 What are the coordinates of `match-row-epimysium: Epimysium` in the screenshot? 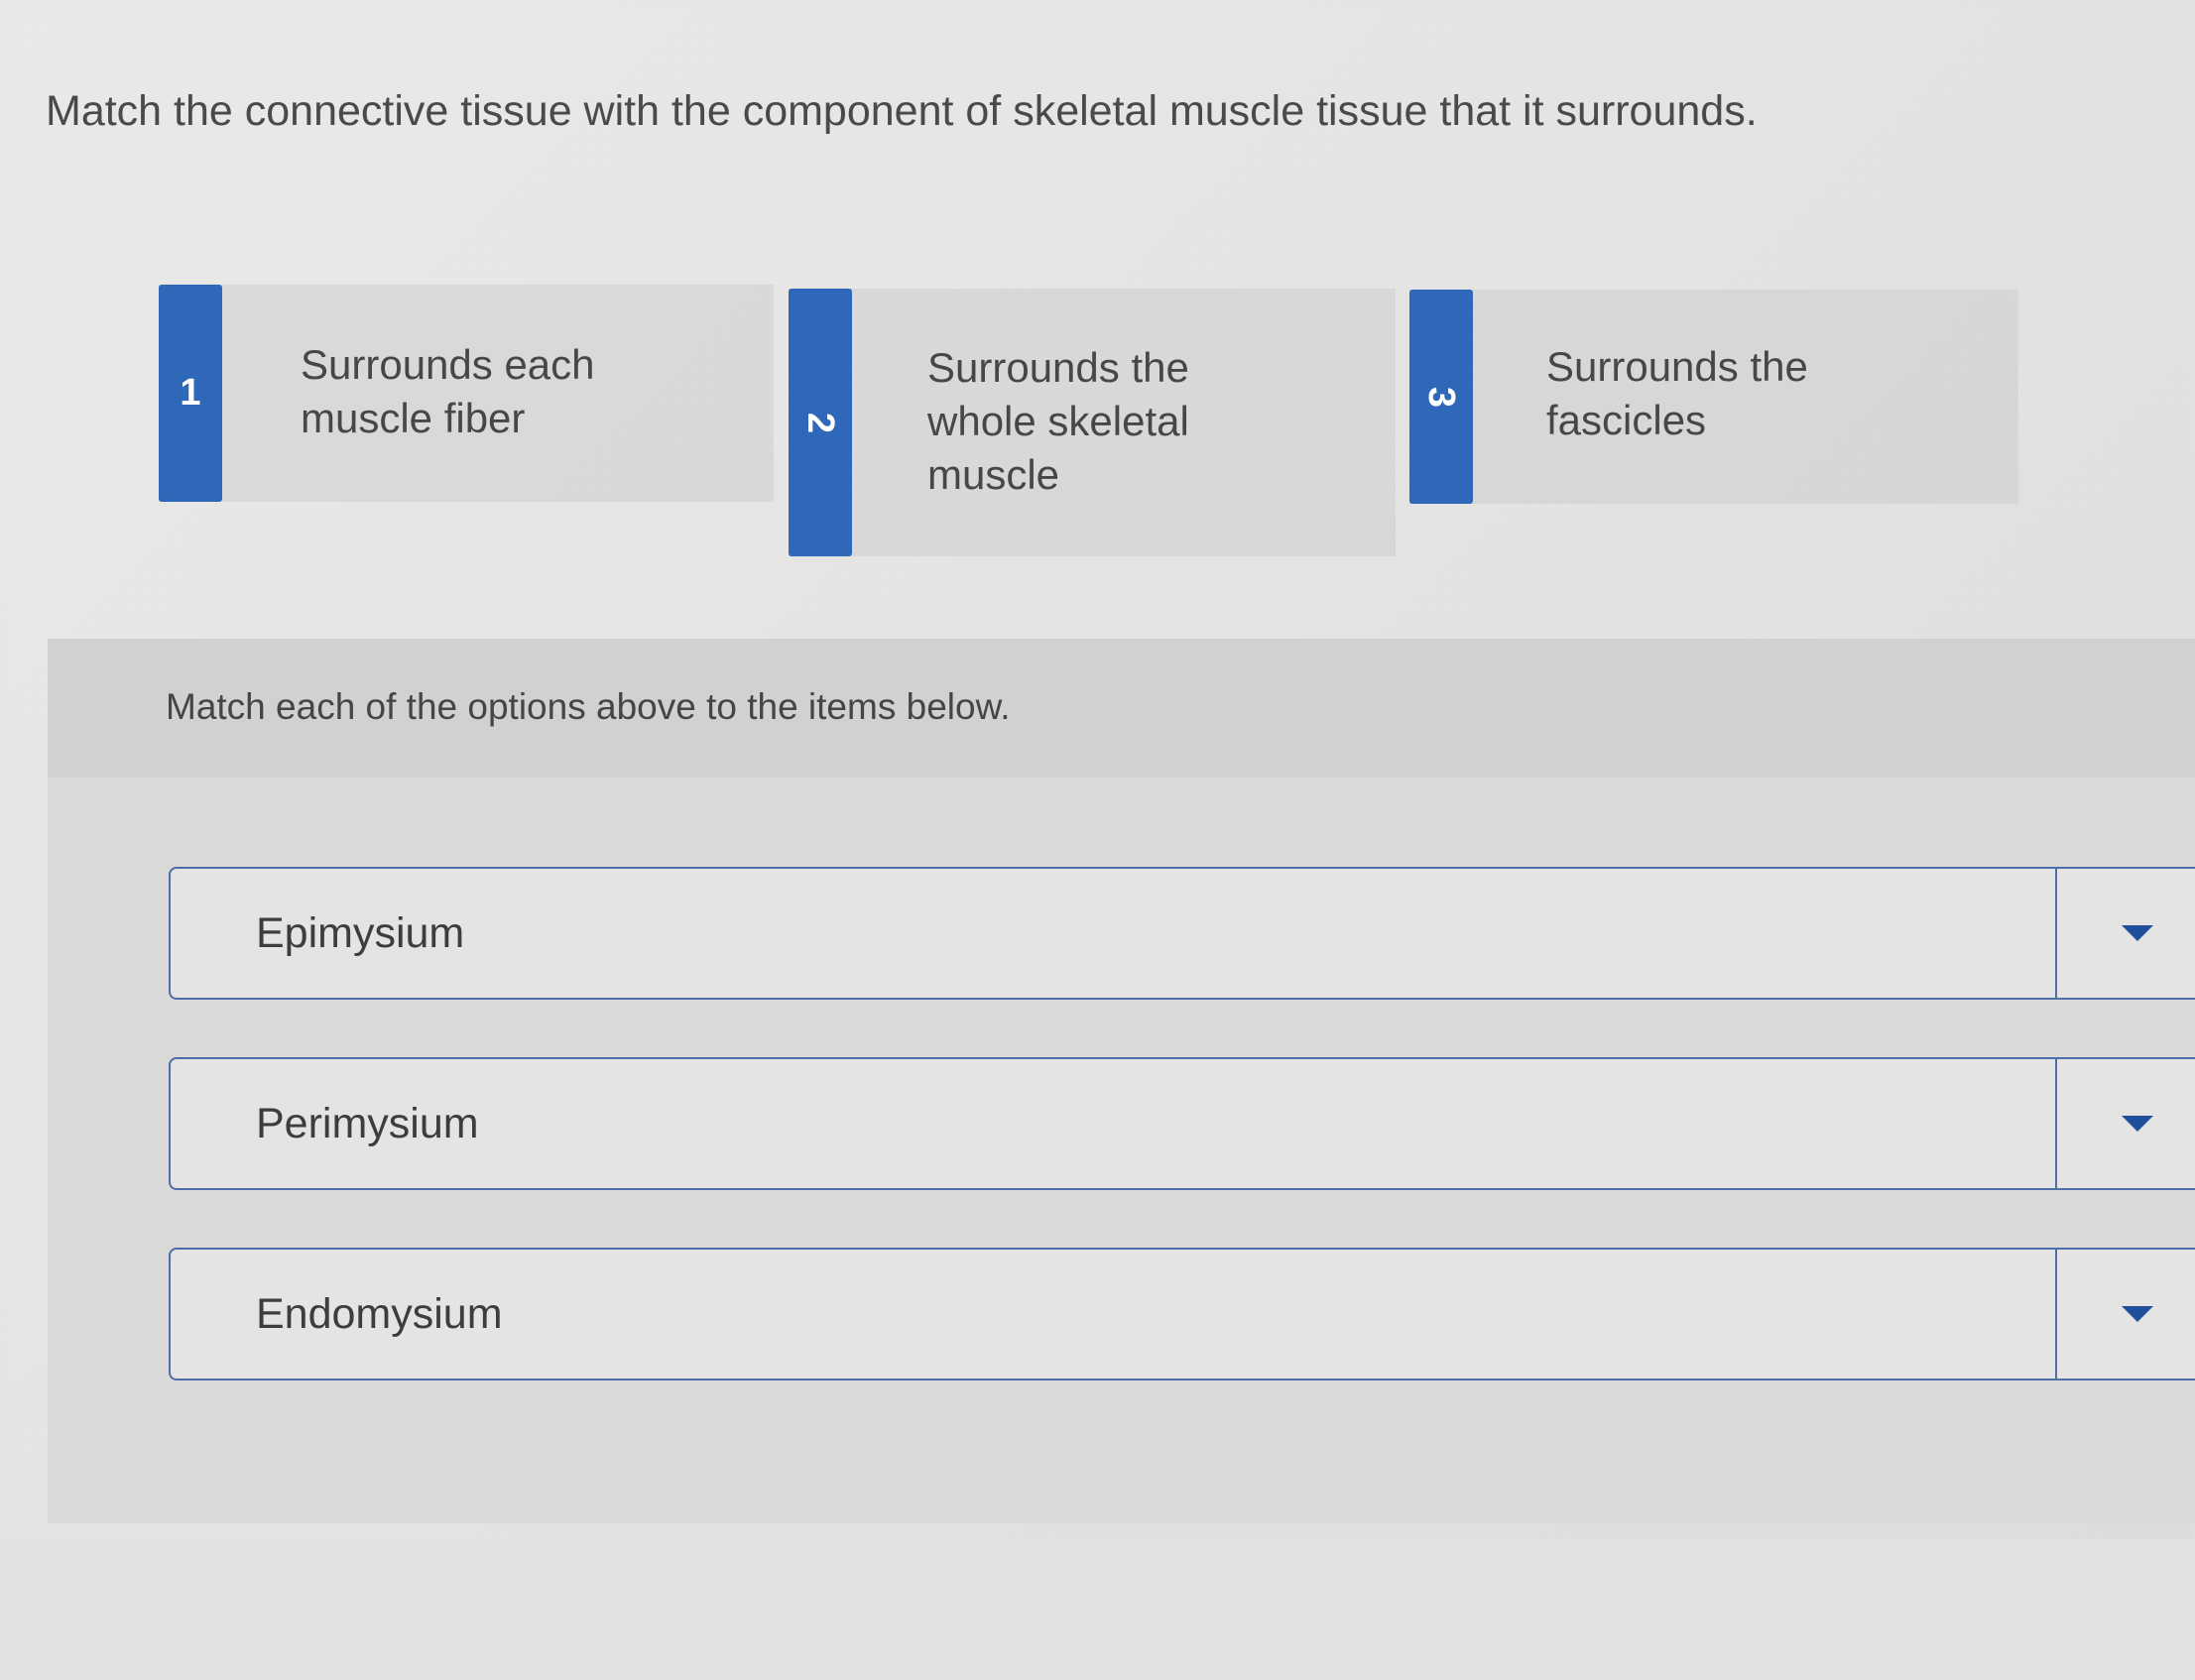 It's located at (1182, 933).